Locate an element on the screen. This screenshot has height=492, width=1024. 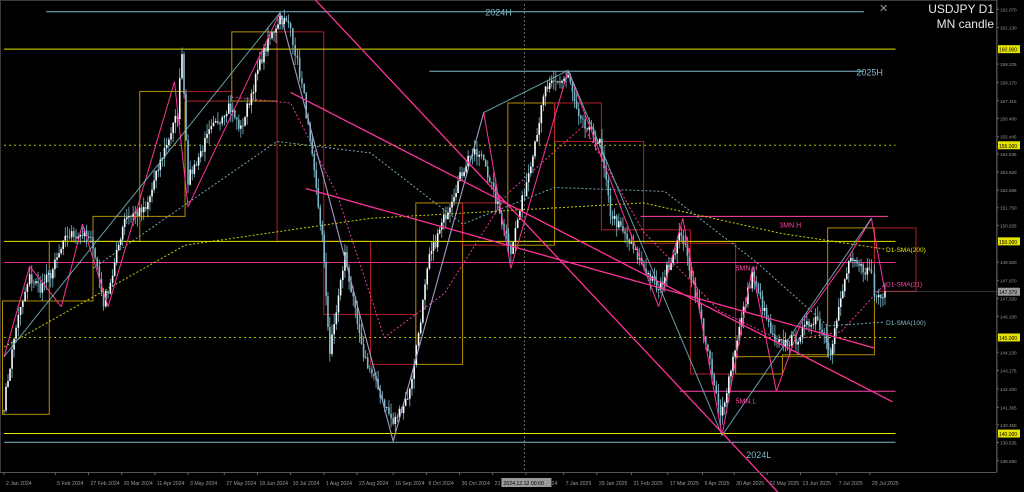
level-label: 2025H is located at coordinates (869, 72).